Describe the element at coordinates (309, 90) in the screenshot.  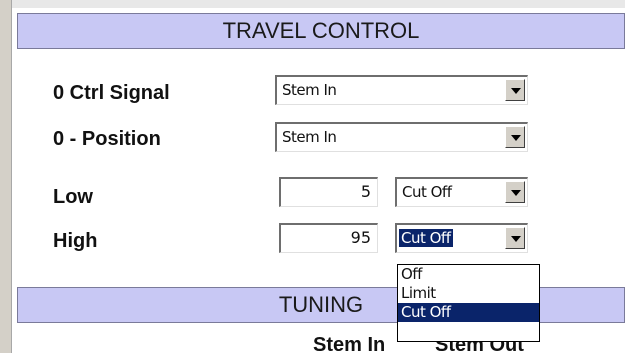
I see `ctrl-signal-value: Stem In` at that location.